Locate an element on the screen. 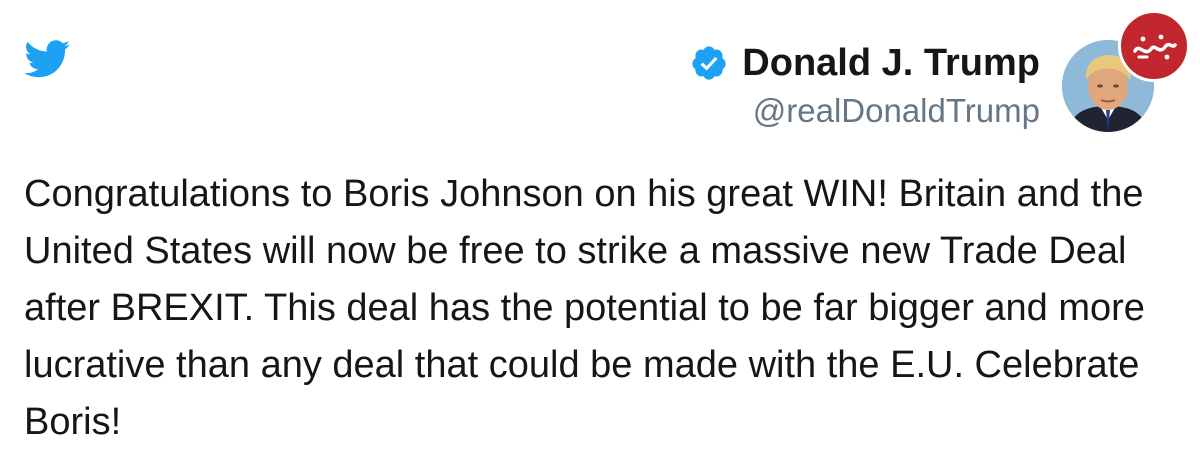 This screenshot has width=1200, height=454. twitter-bird-icon is located at coordinates (47, 59).